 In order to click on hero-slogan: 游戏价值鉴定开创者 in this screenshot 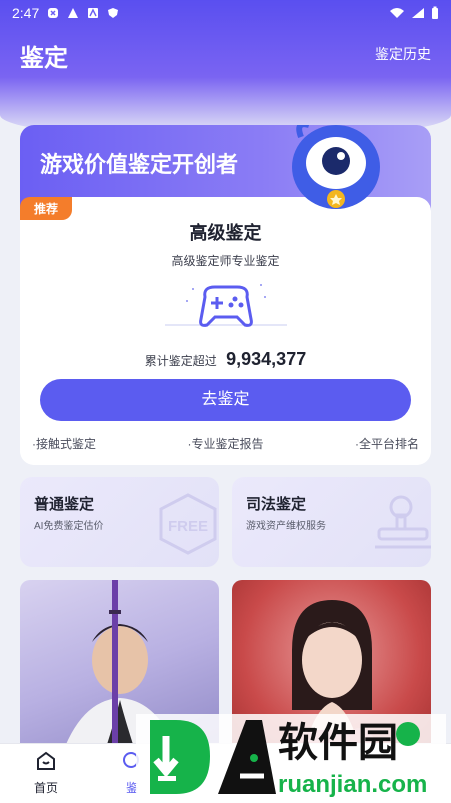, I will do `click(139, 164)`.